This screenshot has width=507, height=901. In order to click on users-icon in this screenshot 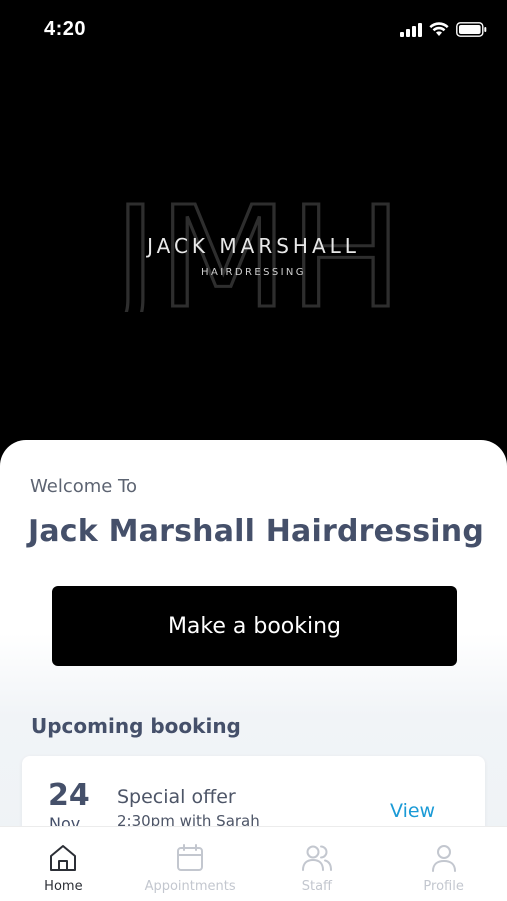, I will do `click(317, 858)`.